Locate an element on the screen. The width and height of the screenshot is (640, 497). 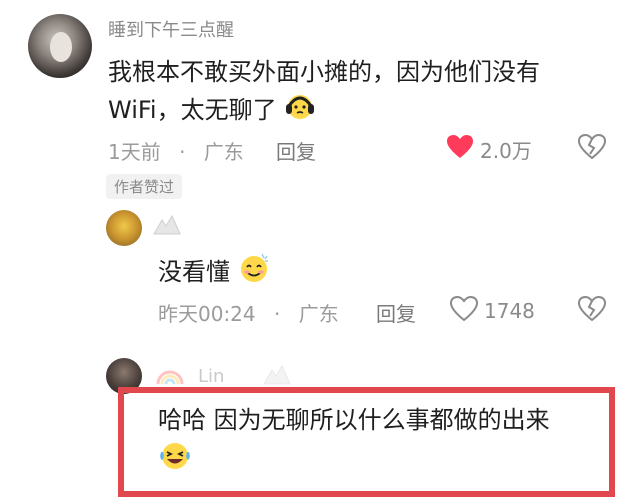
blushing-smile-emoji-icon is located at coordinates (254, 273).